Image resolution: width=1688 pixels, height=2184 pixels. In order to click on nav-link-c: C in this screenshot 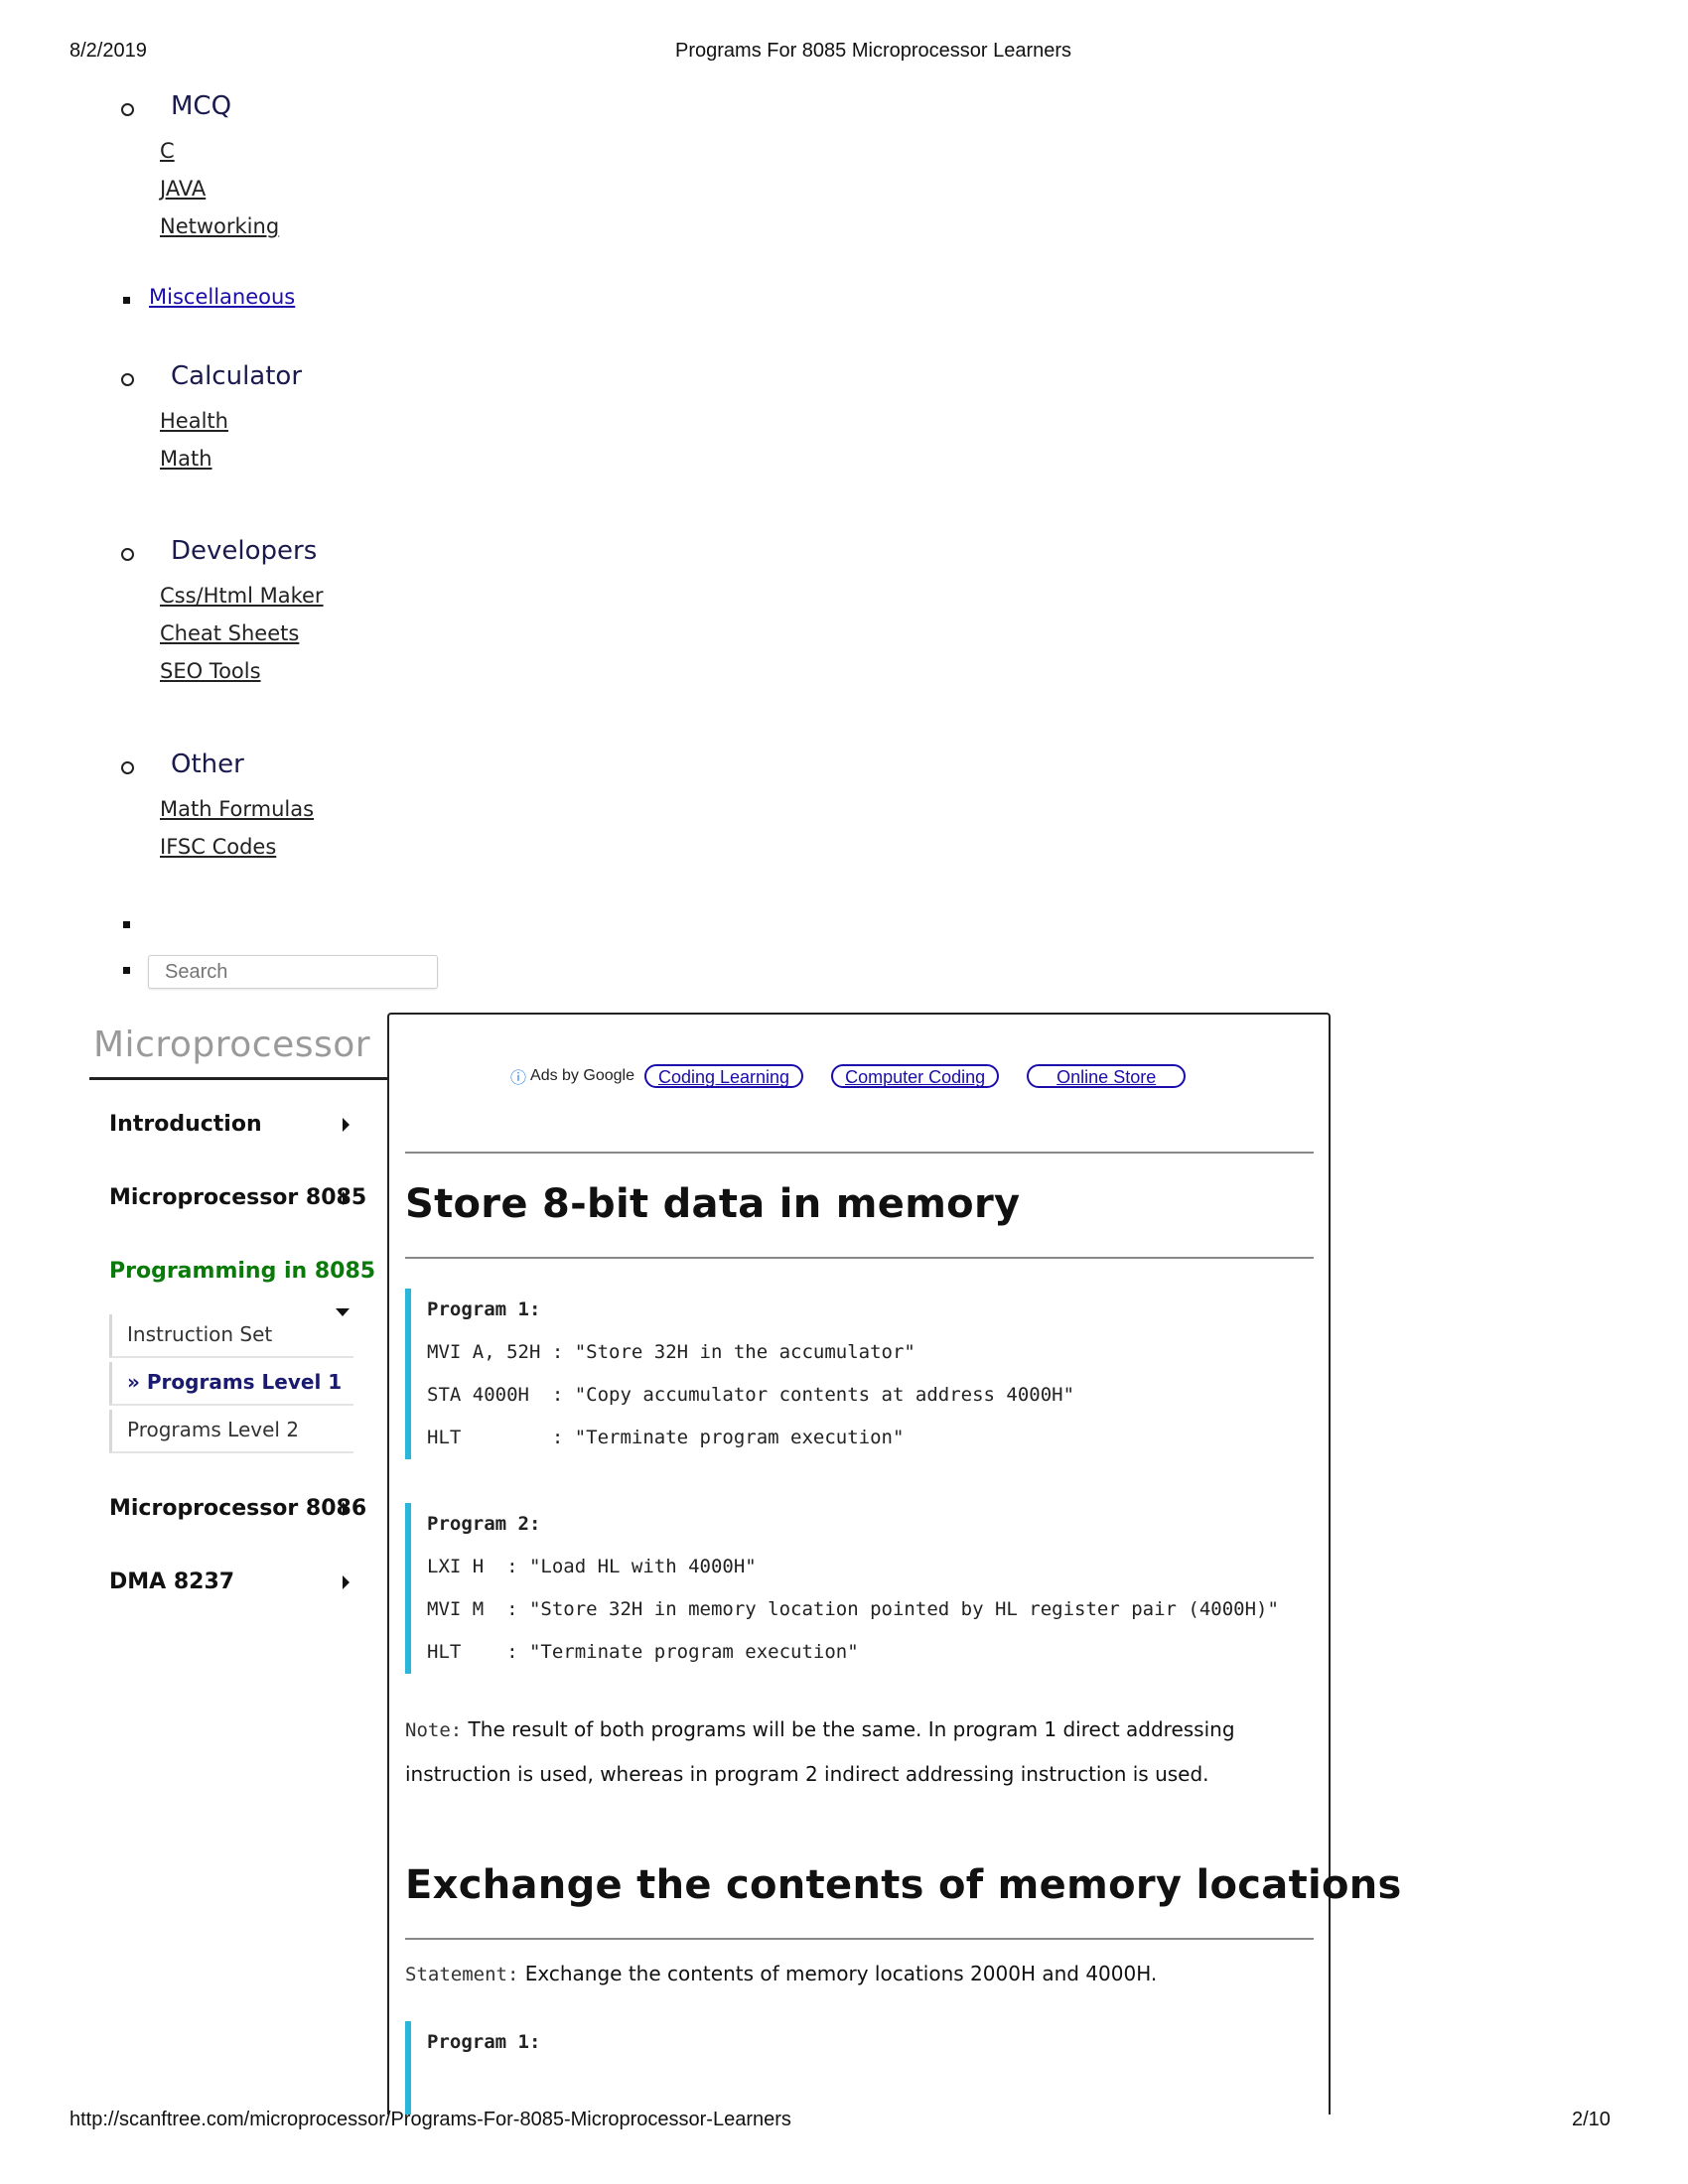, I will do `click(167, 151)`.